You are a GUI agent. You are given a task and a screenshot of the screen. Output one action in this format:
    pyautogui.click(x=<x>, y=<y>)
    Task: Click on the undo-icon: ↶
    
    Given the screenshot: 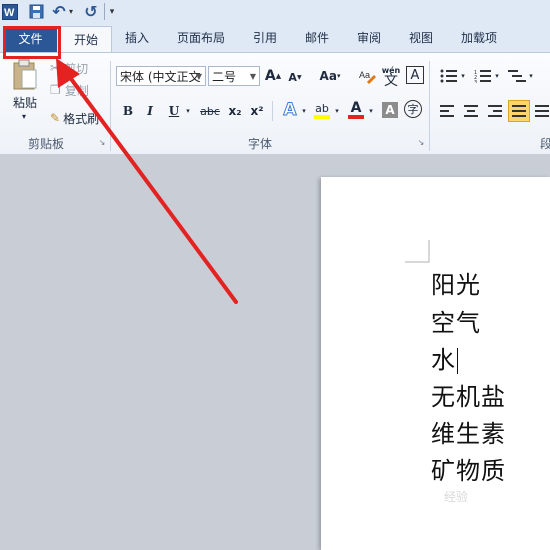 What is the action you would take?
    pyautogui.click(x=59, y=11)
    